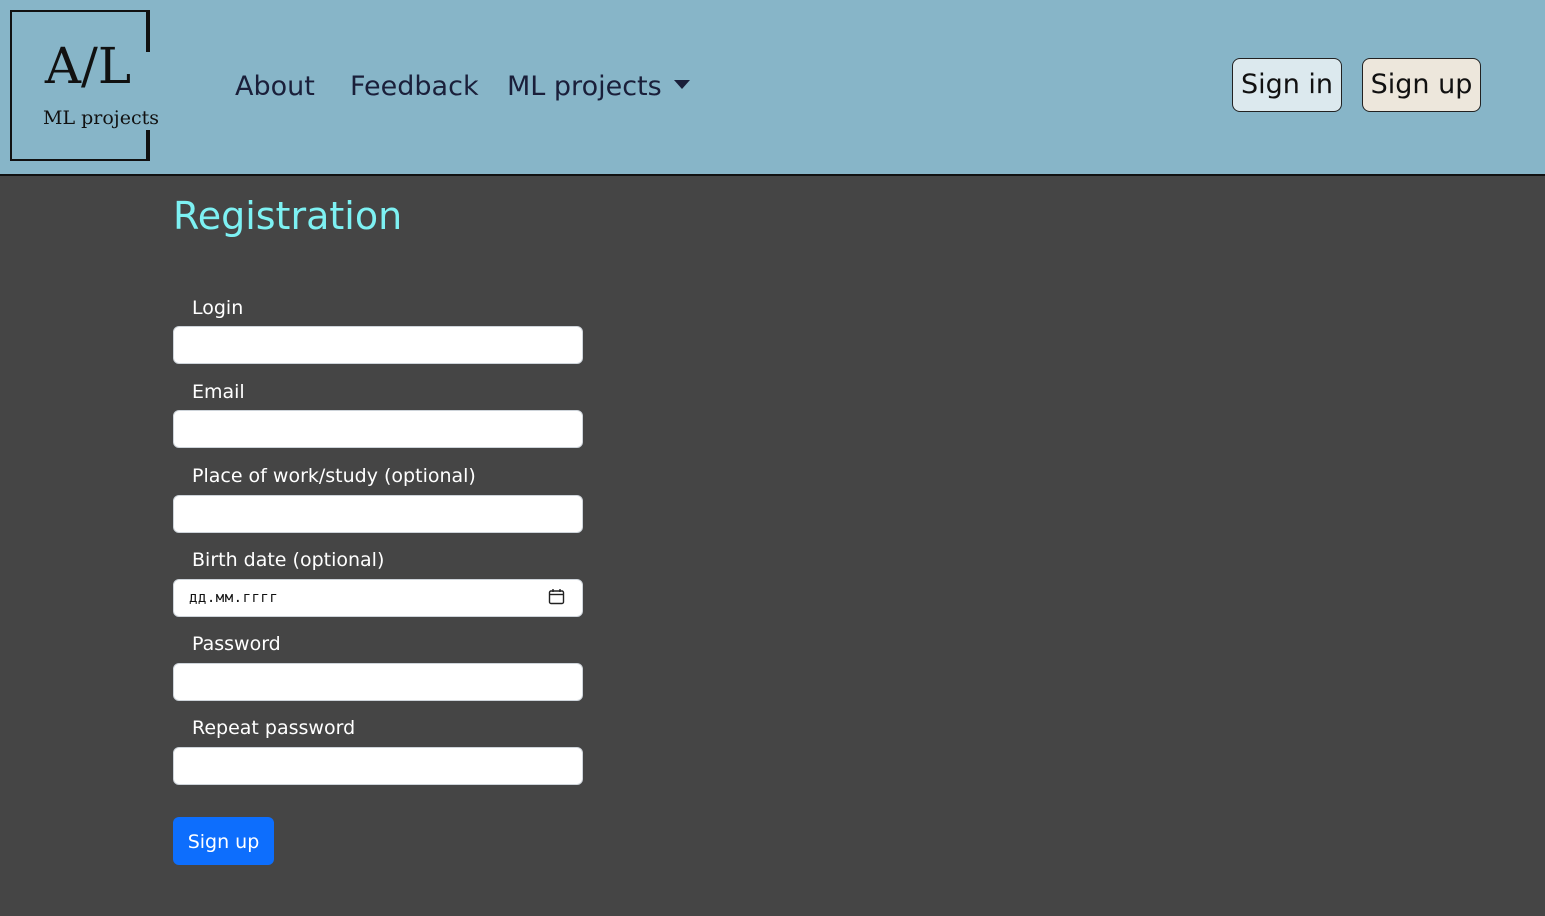  What do you see at coordinates (223, 841) in the screenshot?
I see `sign-up-submit-button: Sign up` at bounding box center [223, 841].